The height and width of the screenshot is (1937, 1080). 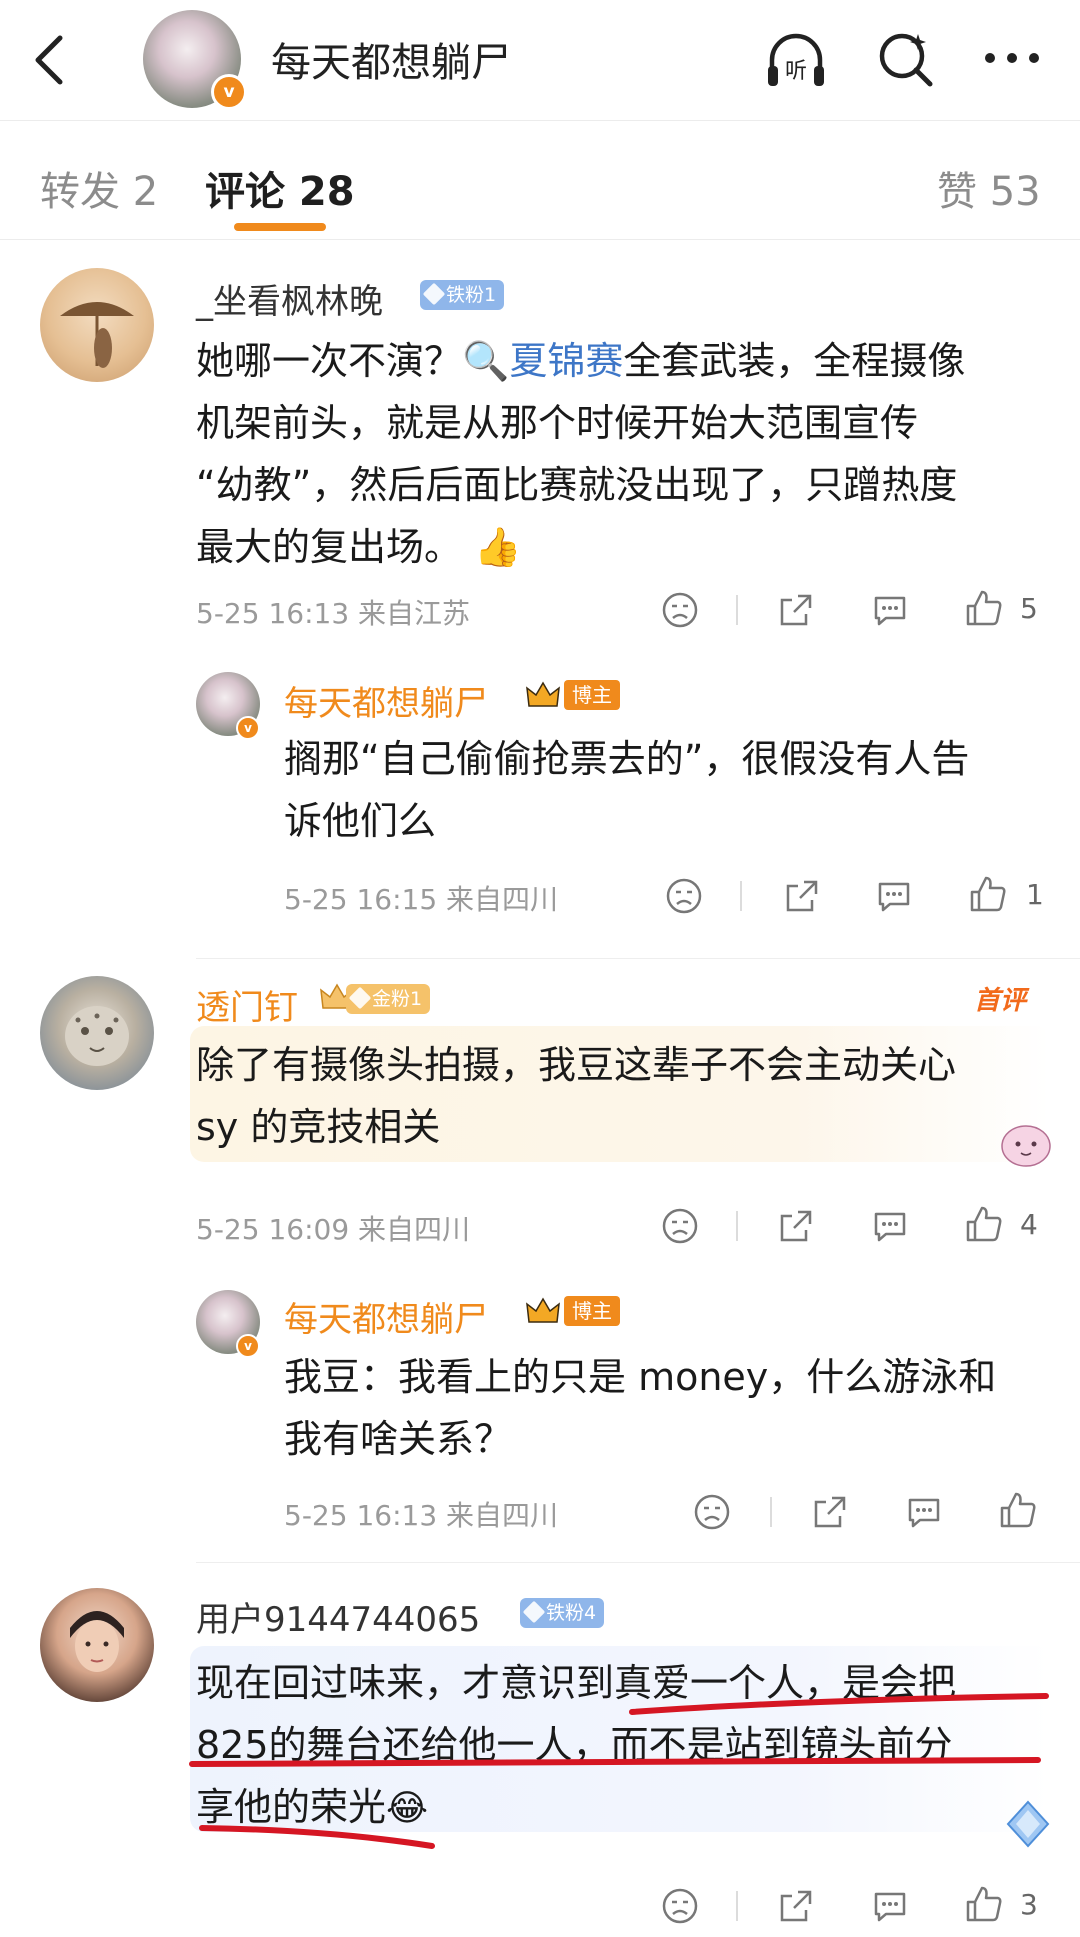 What do you see at coordinates (247, 1004) in the screenshot?
I see `comment-username: 透门钉` at bounding box center [247, 1004].